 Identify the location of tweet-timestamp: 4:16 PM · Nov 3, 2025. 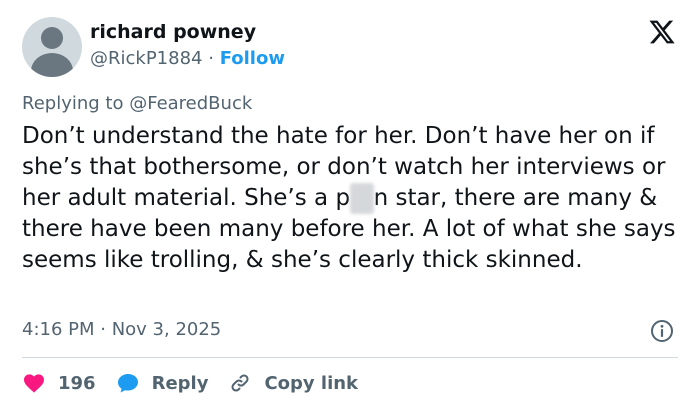
(121, 329).